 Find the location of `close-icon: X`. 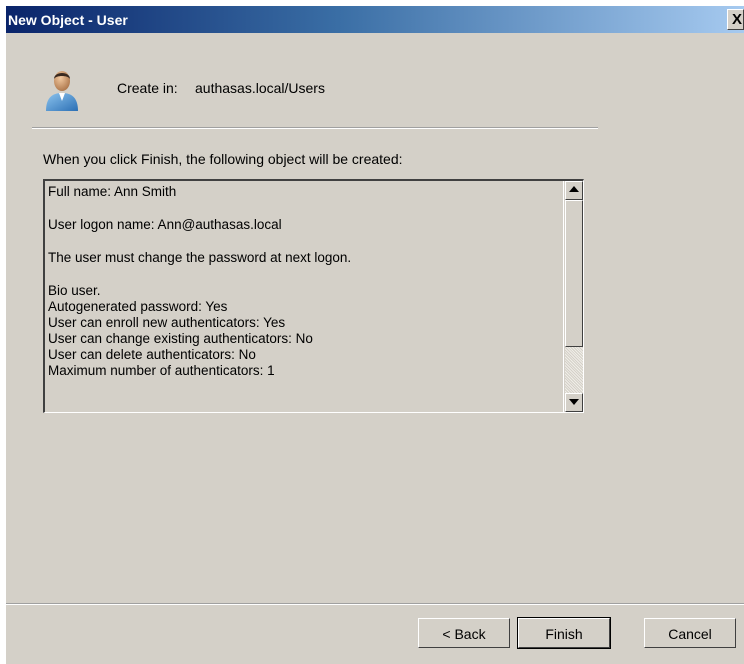

close-icon: X is located at coordinates (737, 19).